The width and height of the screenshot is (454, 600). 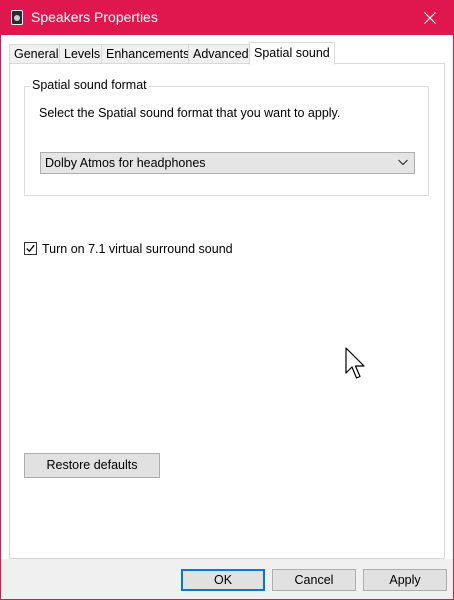 I want to click on checkbox-label: Turn on 7.1 virtual surround sound, so click(x=137, y=249).